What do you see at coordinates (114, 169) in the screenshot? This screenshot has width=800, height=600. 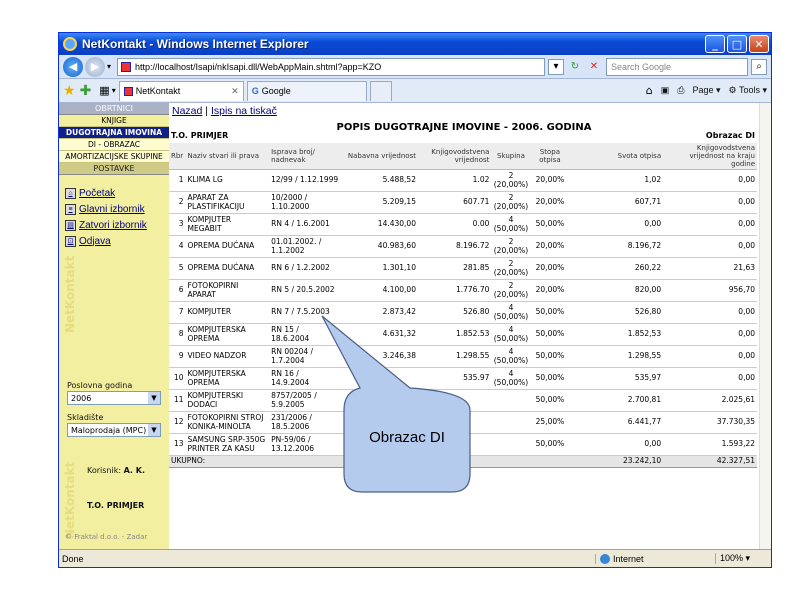 I see `sidebar-postavke: POSTAVKE` at bounding box center [114, 169].